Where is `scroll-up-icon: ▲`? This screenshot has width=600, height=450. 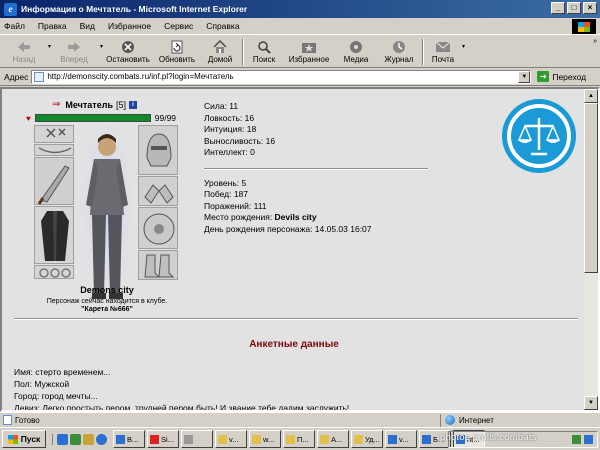
scroll-up-icon: ▲ is located at coordinates (591, 96).